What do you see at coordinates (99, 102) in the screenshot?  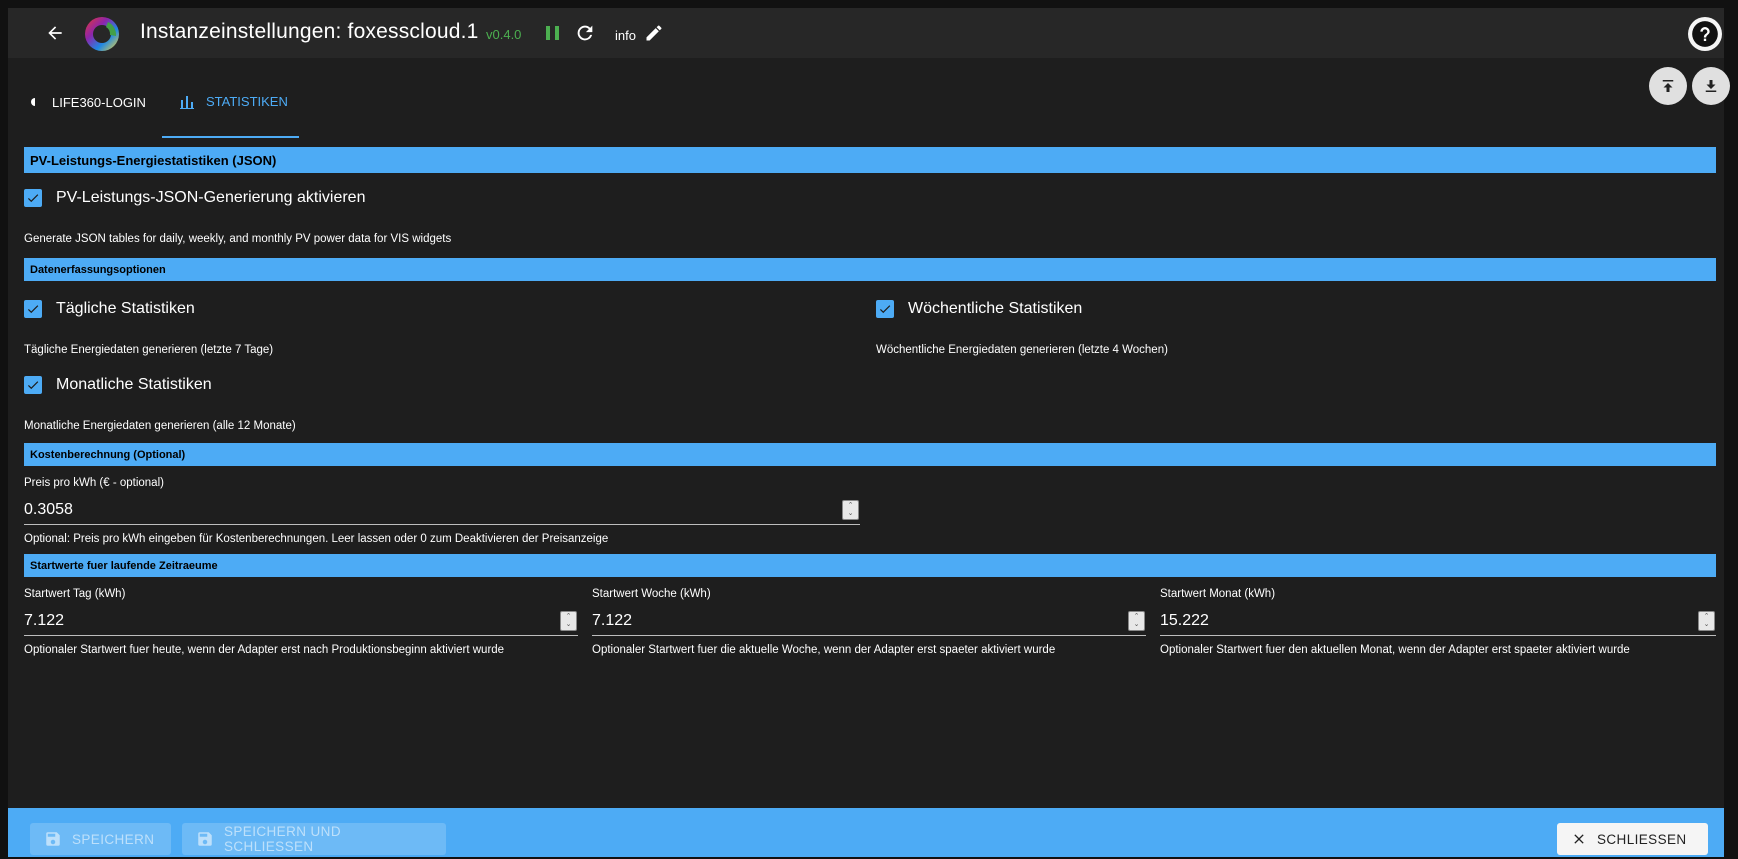 I see `tab-label: LIFE360-LOGIN` at bounding box center [99, 102].